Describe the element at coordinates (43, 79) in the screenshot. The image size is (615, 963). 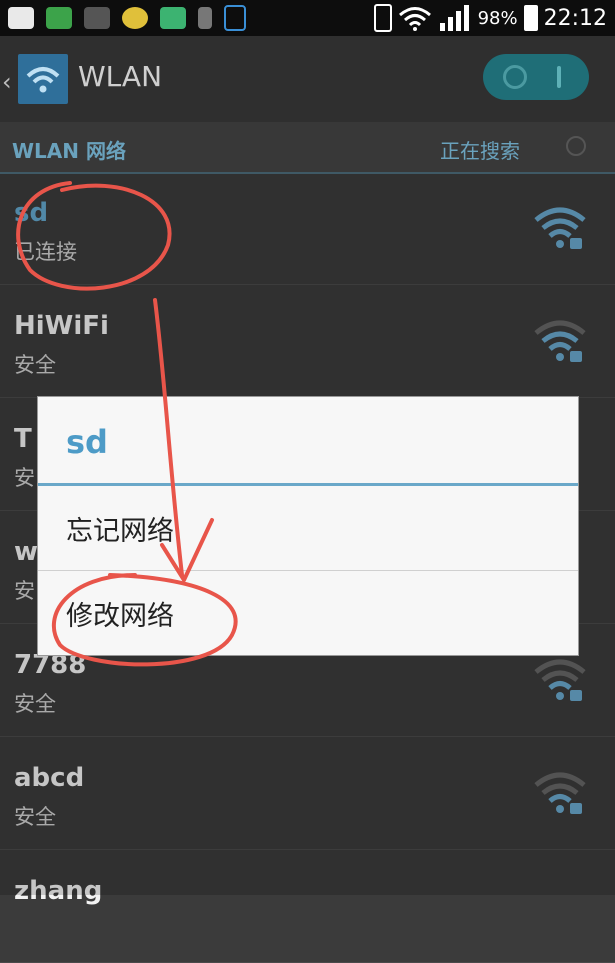
I see `wlan-app-icon` at that location.